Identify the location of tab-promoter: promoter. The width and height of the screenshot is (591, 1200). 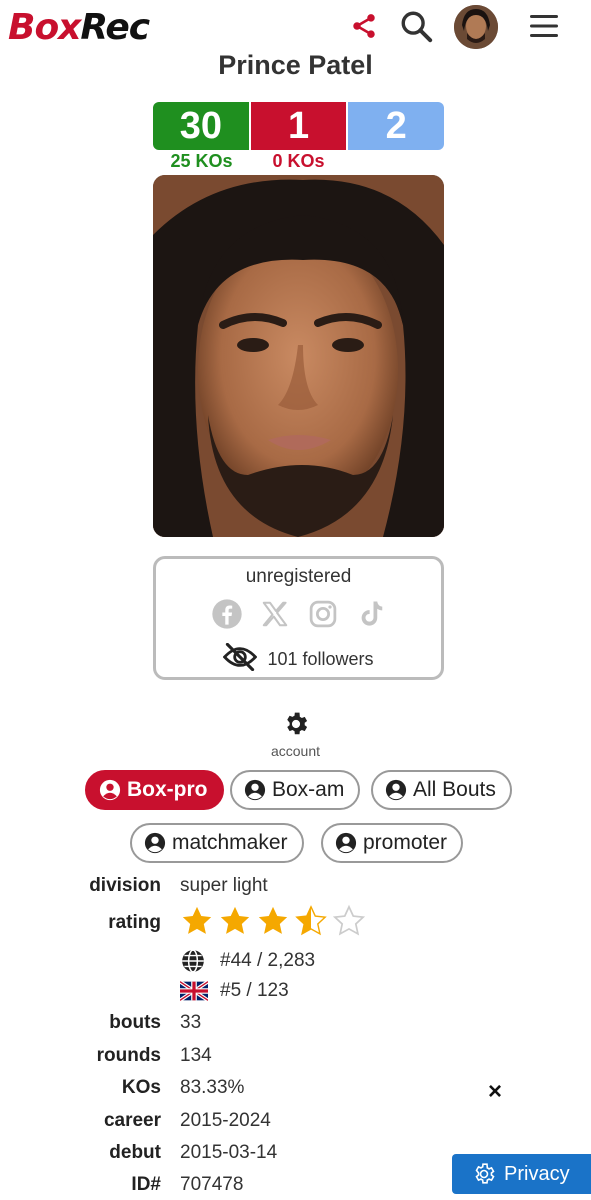
(392, 843).